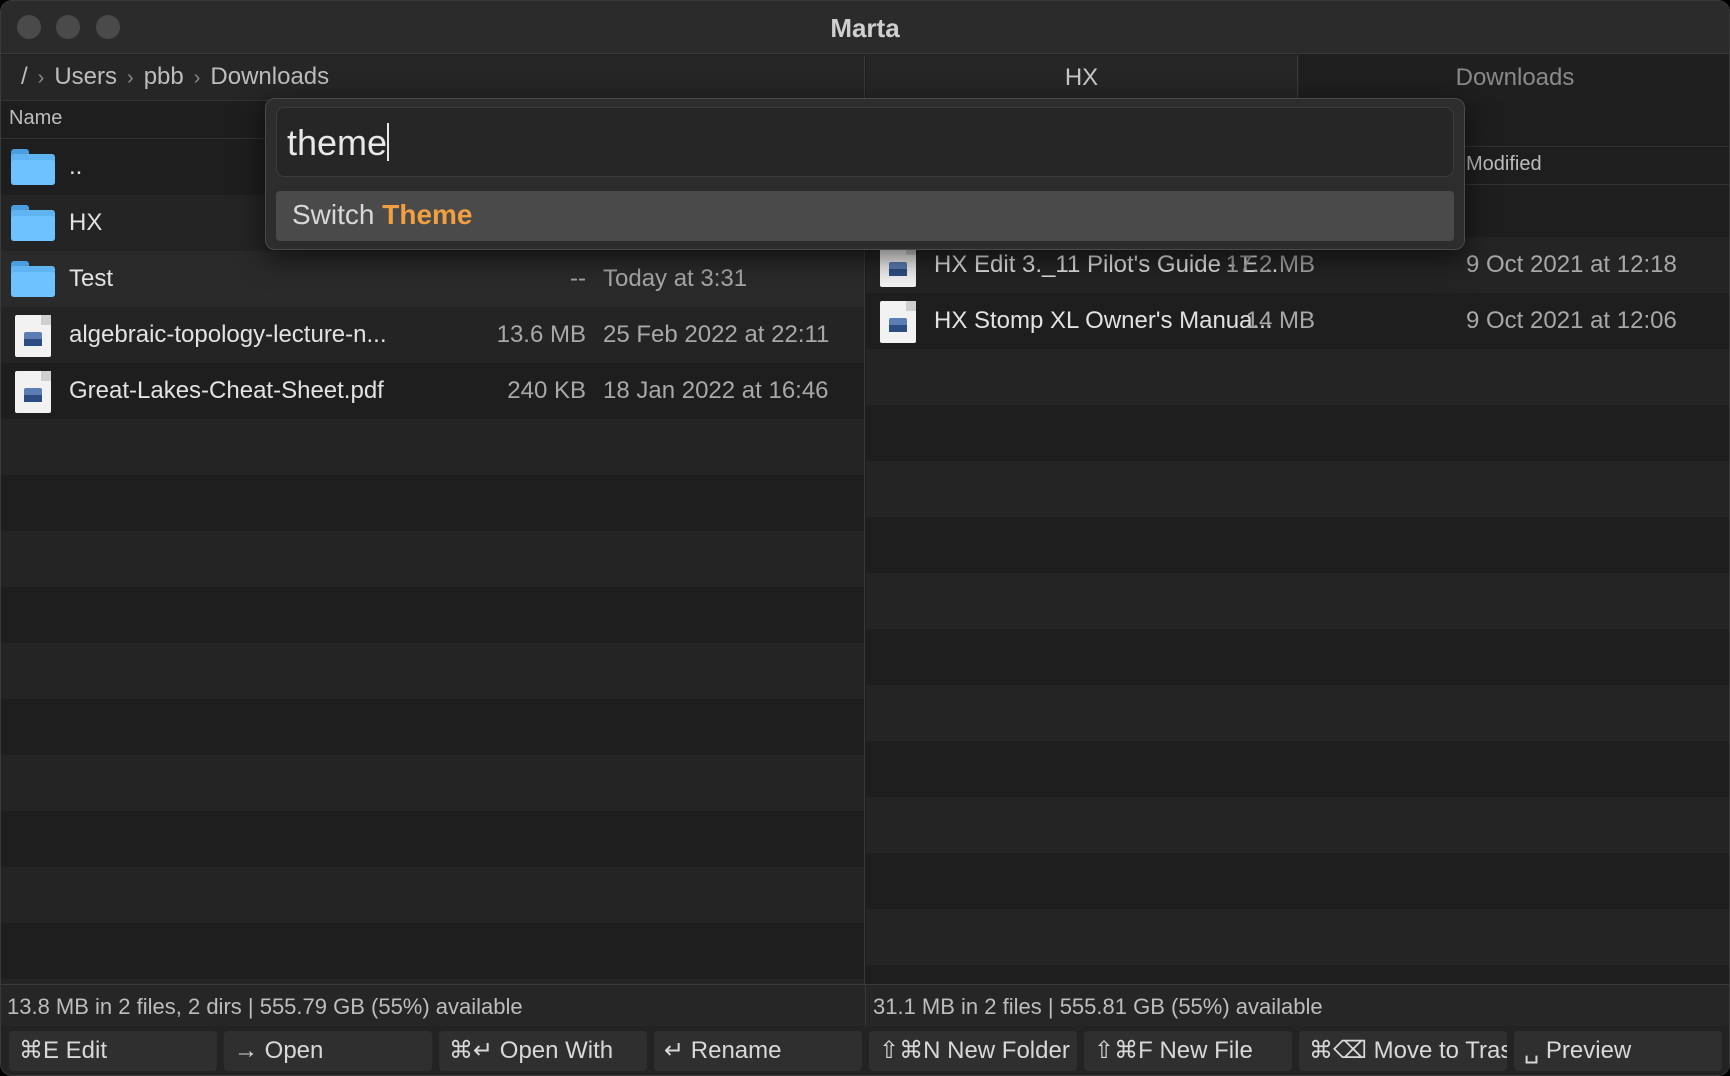 The width and height of the screenshot is (1730, 1076). Describe the element at coordinates (24, 76) in the screenshot. I see `breadcrumb-root: /` at that location.